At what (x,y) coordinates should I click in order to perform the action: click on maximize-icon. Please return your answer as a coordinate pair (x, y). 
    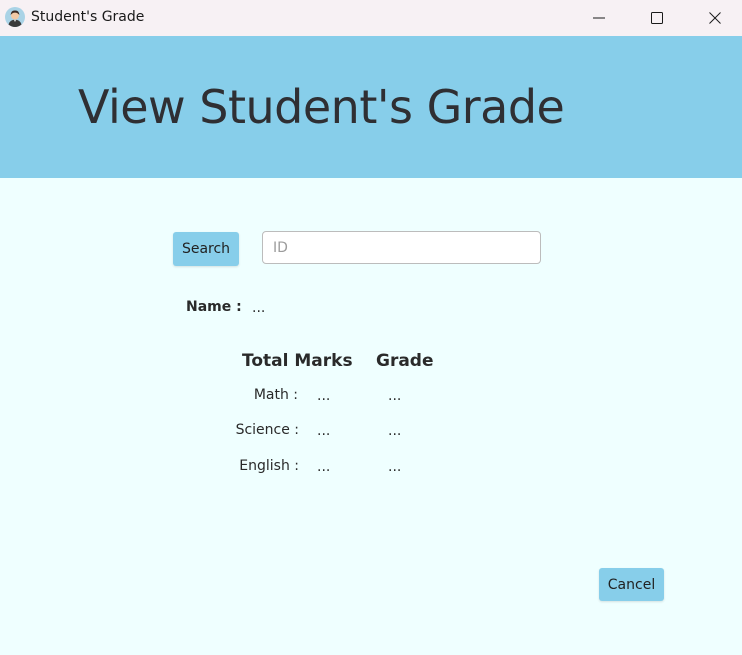
    Looking at the image, I should click on (657, 18).